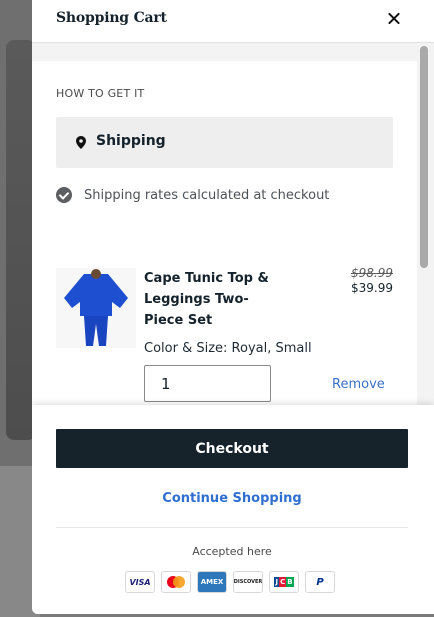  Describe the element at coordinates (212, 582) in the screenshot. I see `amex-icon: AMEX` at that location.